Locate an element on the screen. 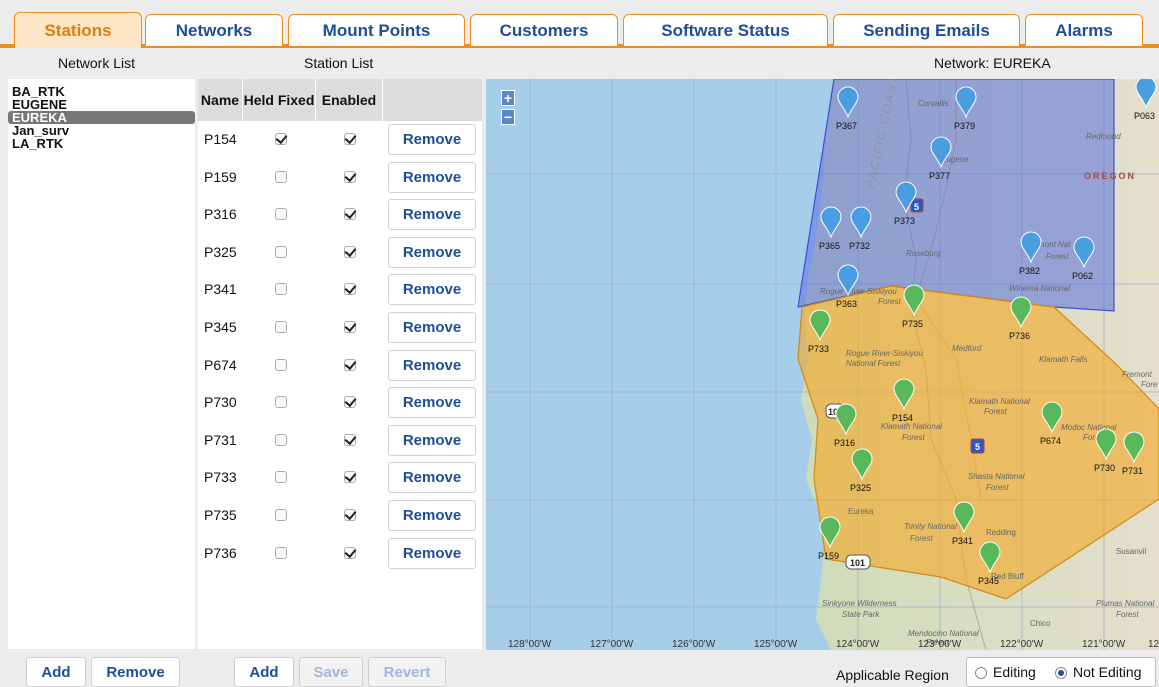  map-label: Fremont is located at coordinates (1137, 374).